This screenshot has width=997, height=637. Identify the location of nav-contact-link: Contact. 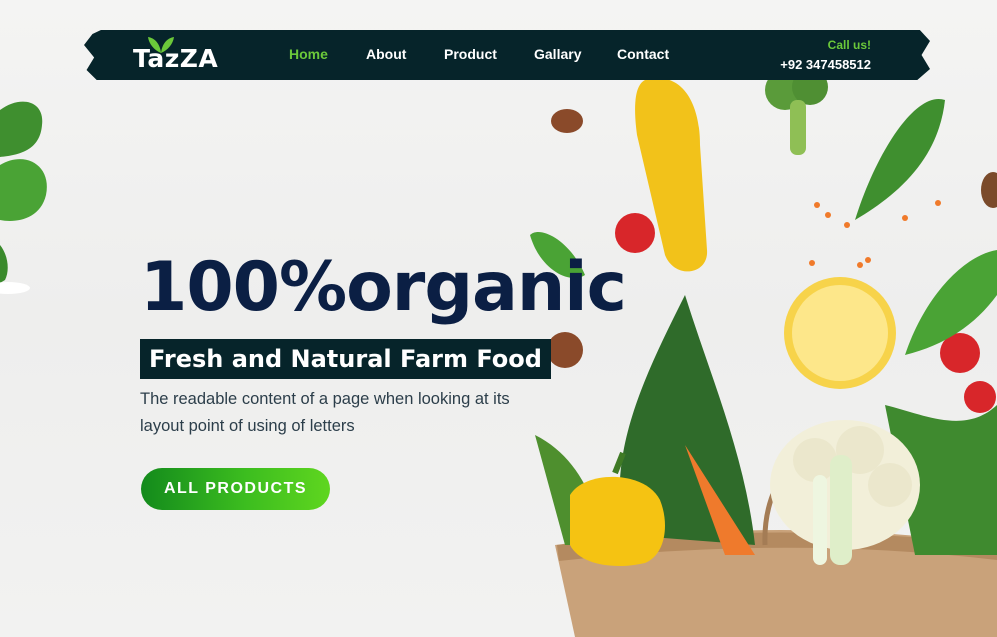
(643, 54).